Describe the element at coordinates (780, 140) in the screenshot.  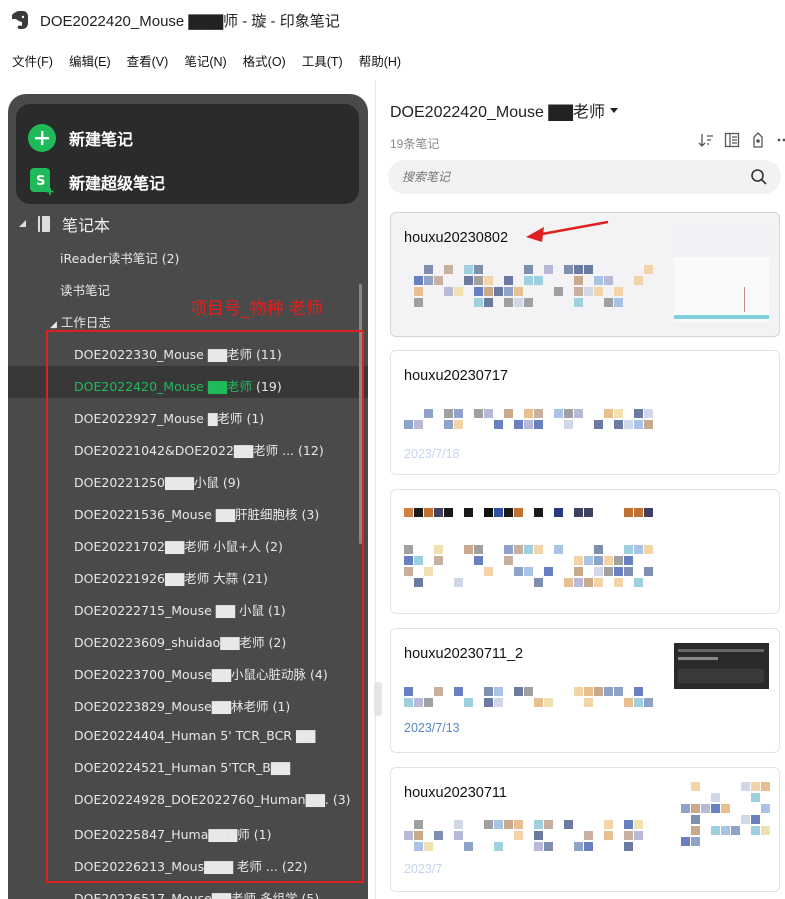
I see `more-icon` at that location.